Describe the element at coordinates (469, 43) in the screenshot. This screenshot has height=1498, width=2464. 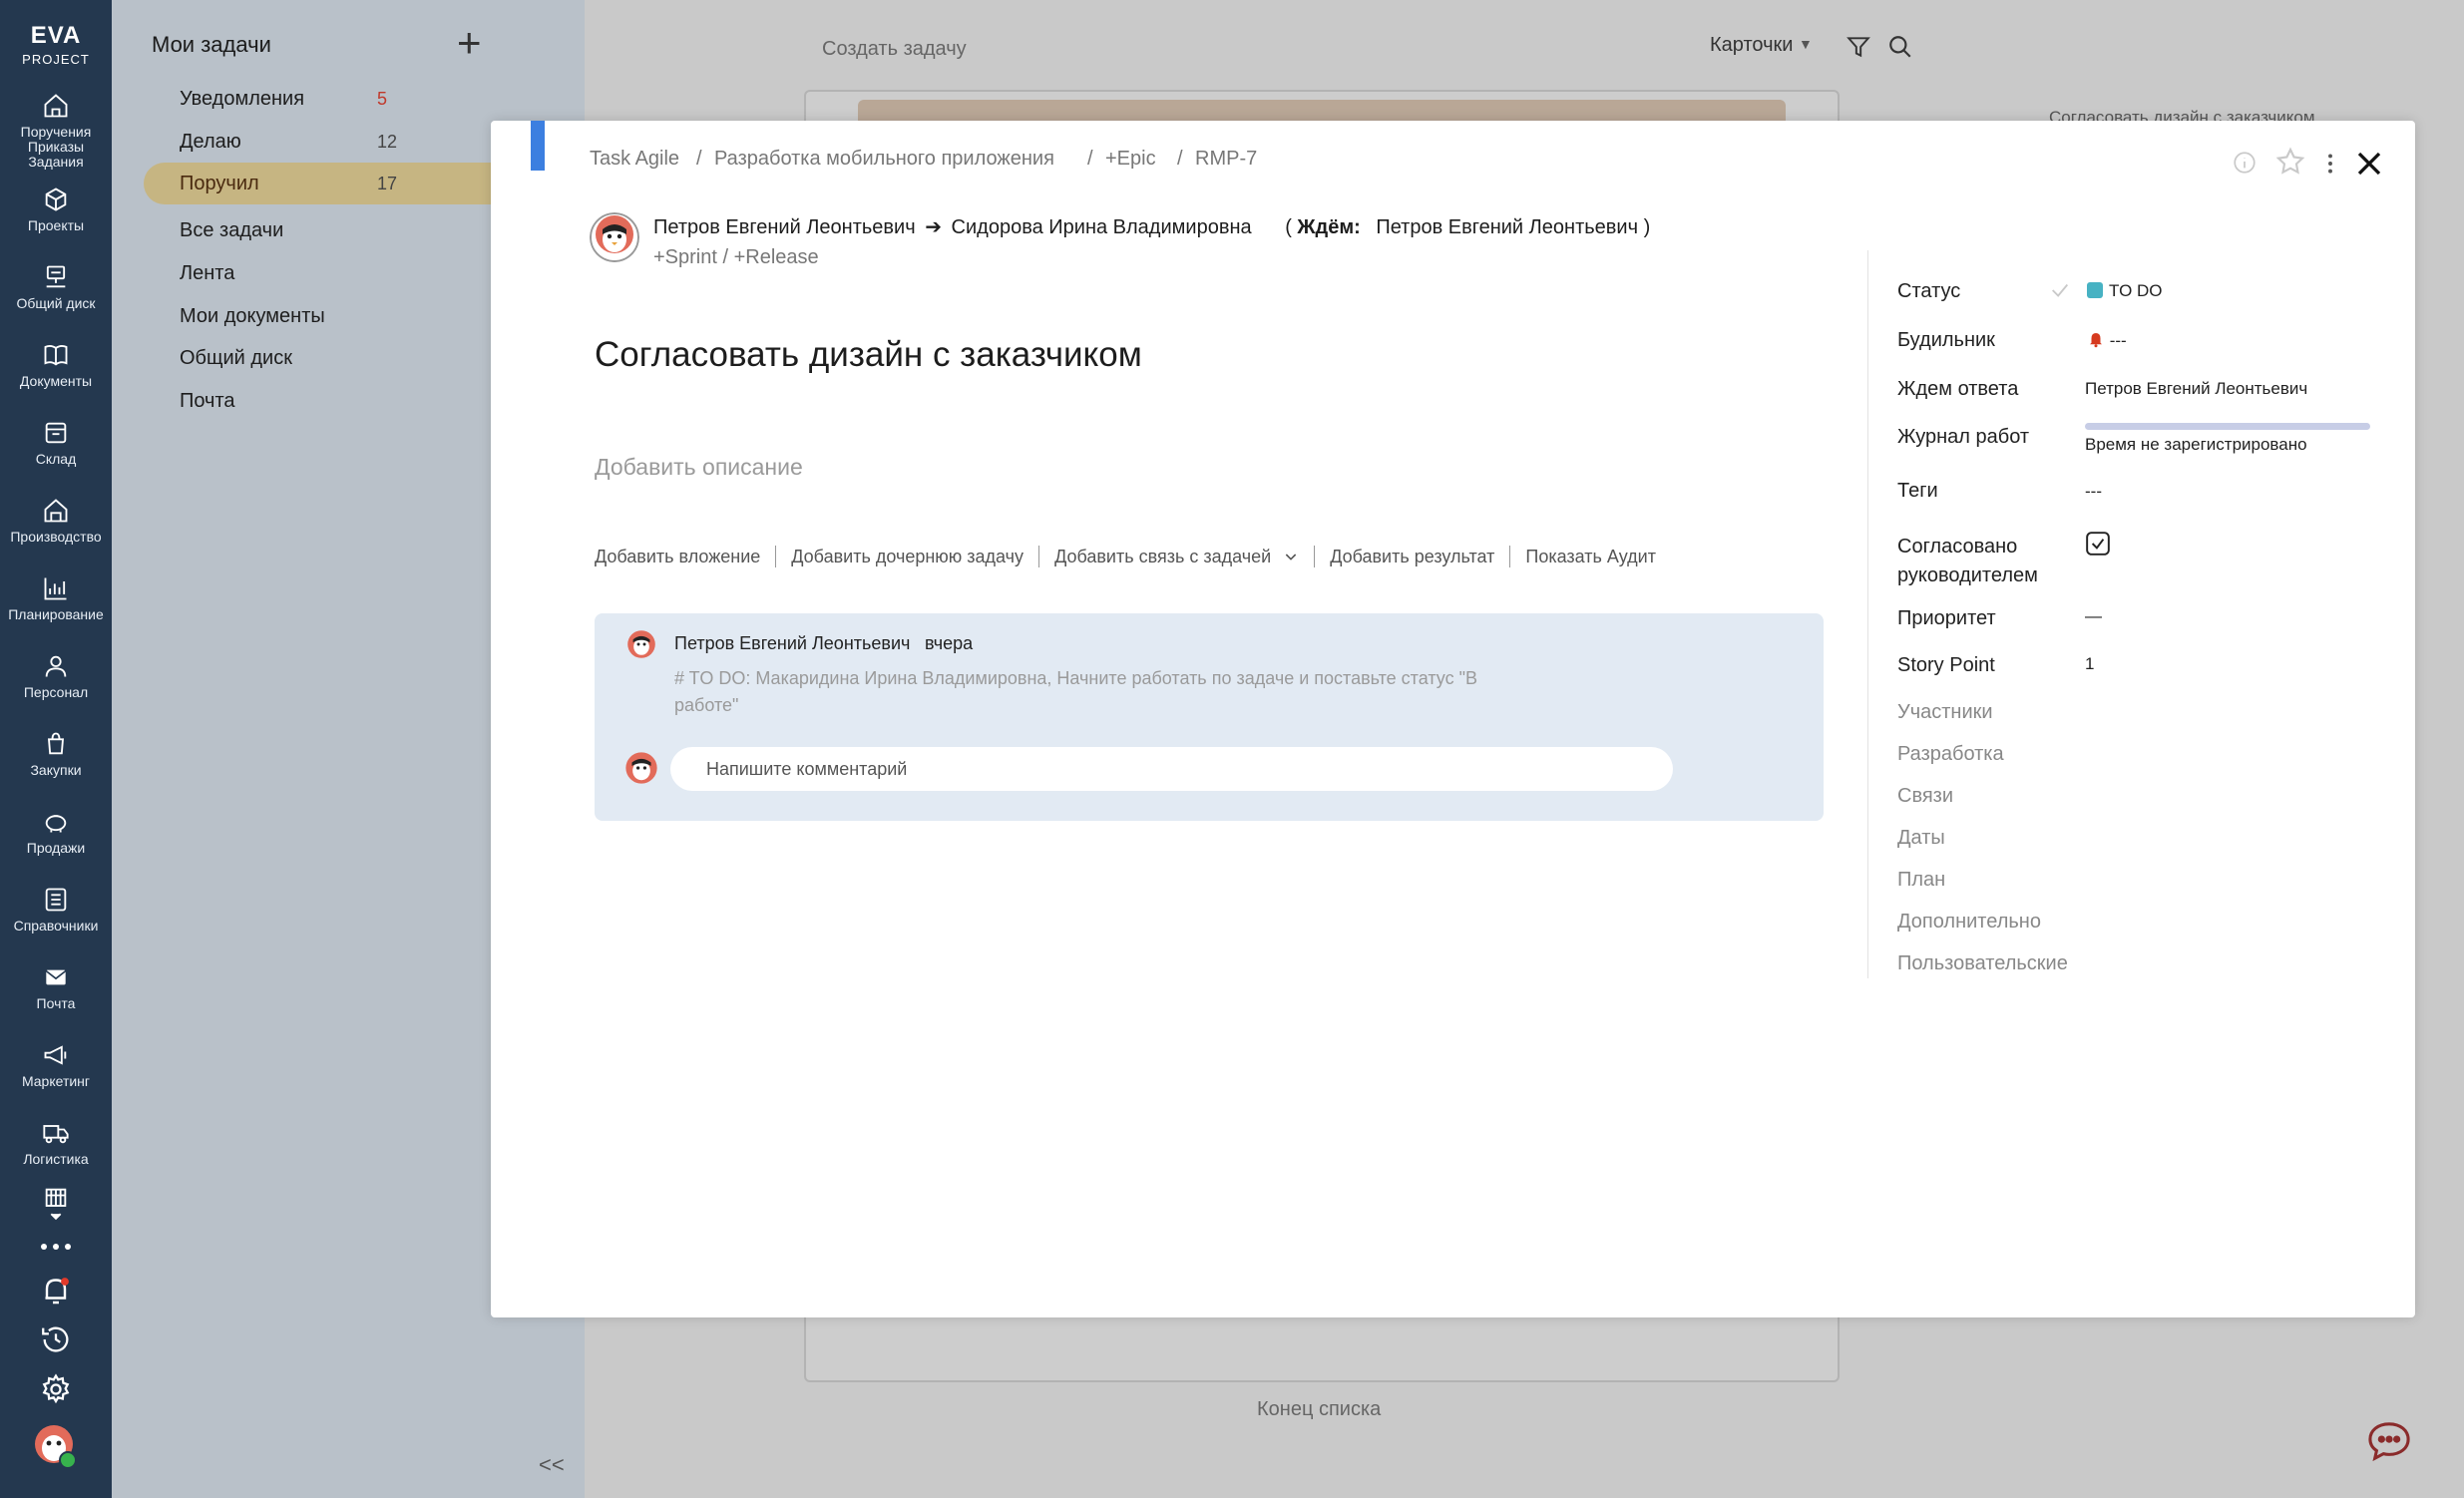
I see `add-task-button: +` at that location.